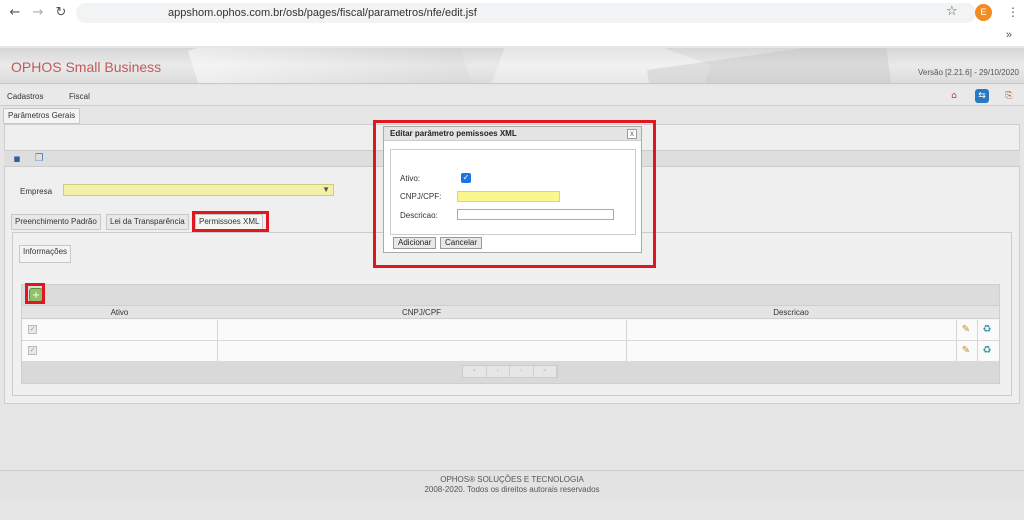  I want to click on refresh-icon: ⇆, so click(982, 96).